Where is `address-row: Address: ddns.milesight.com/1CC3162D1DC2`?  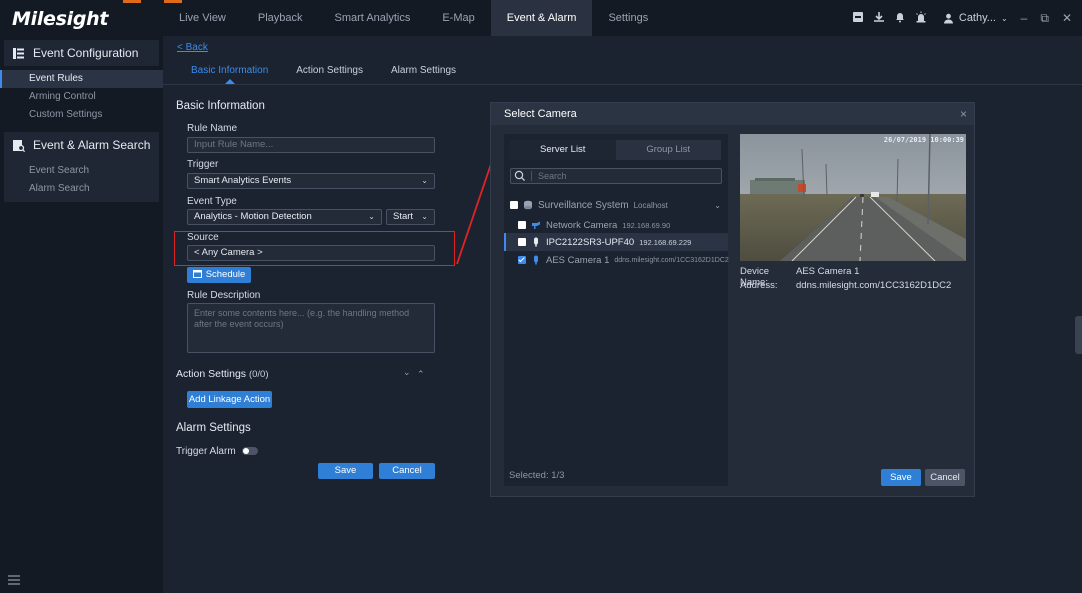 address-row: Address: ddns.milesight.com/1CC3162D1DC2 is located at coordinates (845, 285).